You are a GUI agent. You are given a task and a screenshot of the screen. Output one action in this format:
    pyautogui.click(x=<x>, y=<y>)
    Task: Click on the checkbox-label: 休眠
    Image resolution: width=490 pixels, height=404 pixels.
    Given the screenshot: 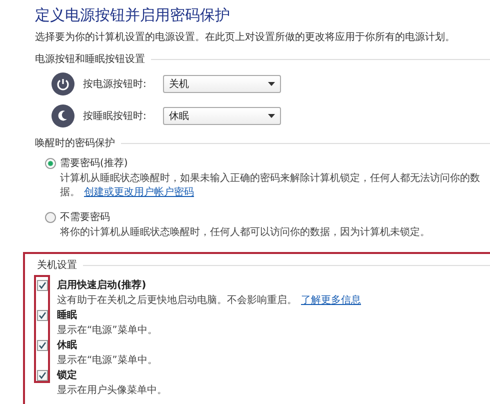 What is the action you would take?
    pyautogui.click(x=67, y=345)
    